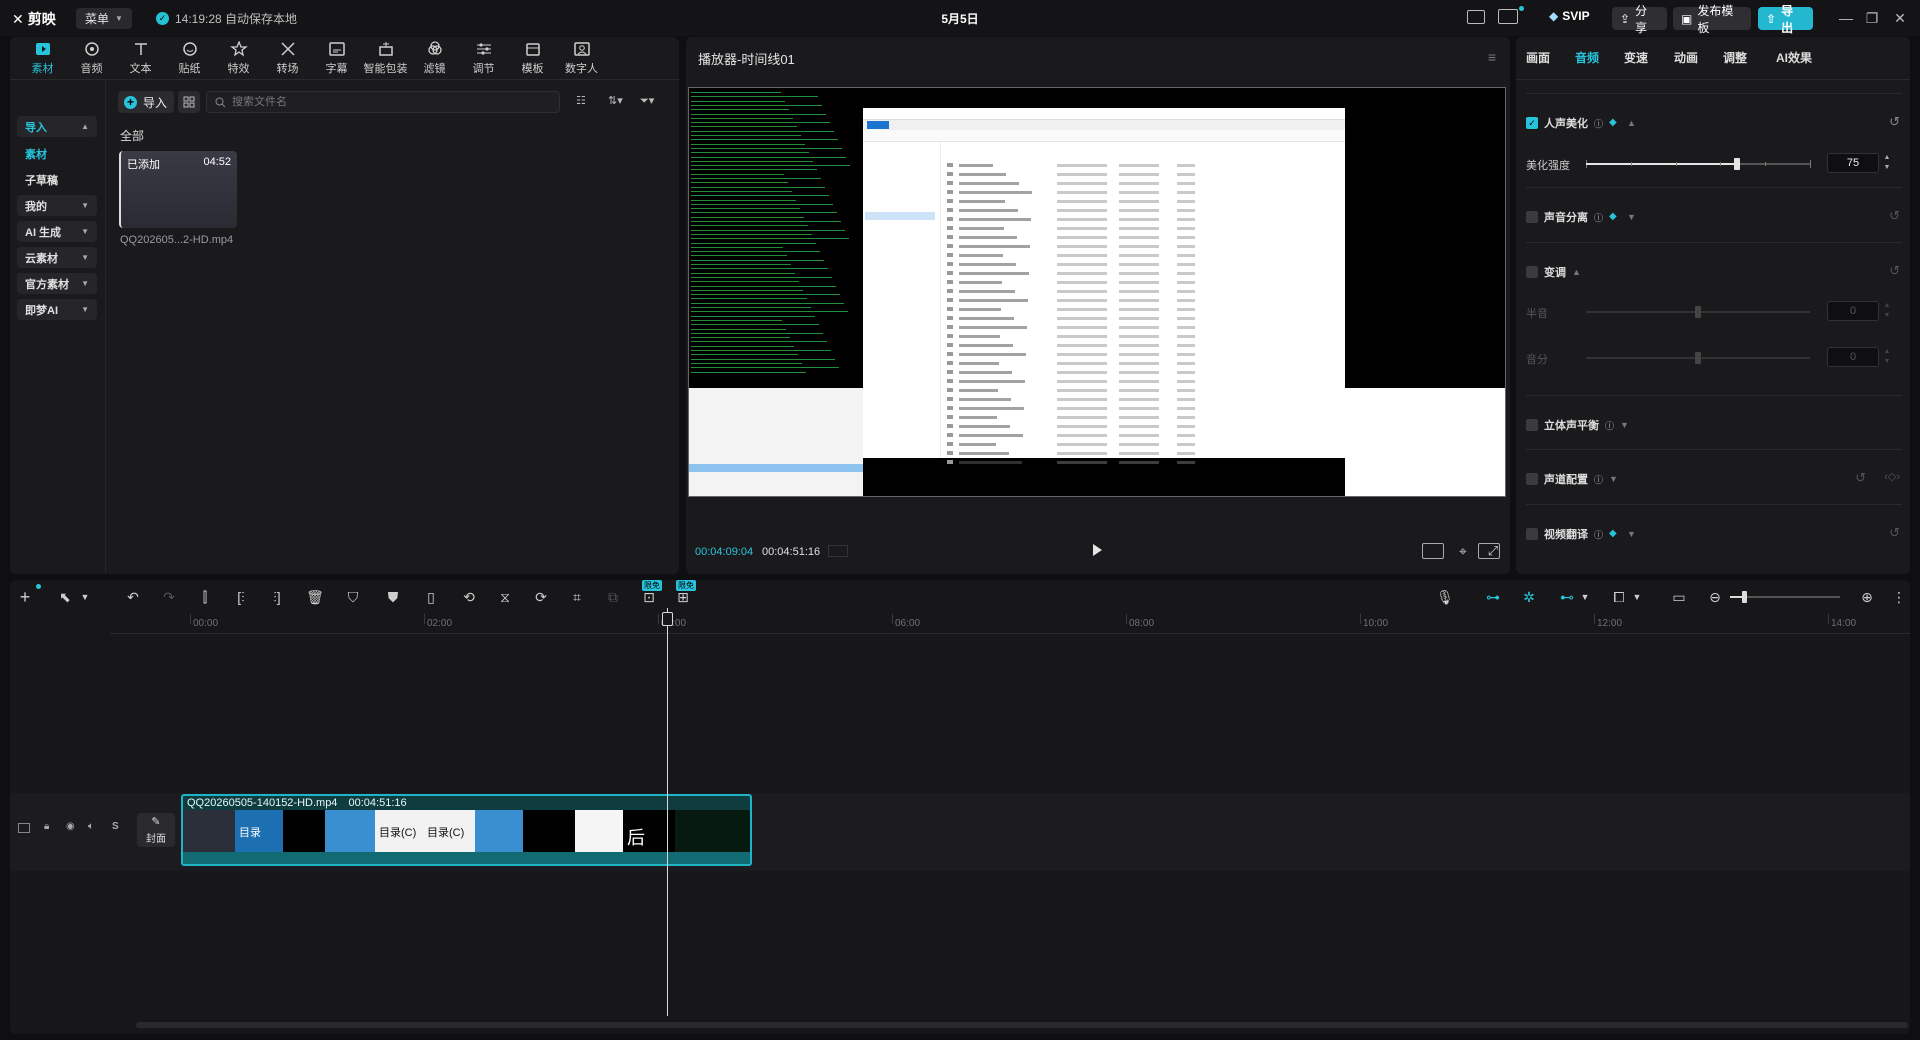  Describe the element at coordinates (647, 101) in the screenshot. I see `filter-funnel-icon: ⏷▾` at that location.